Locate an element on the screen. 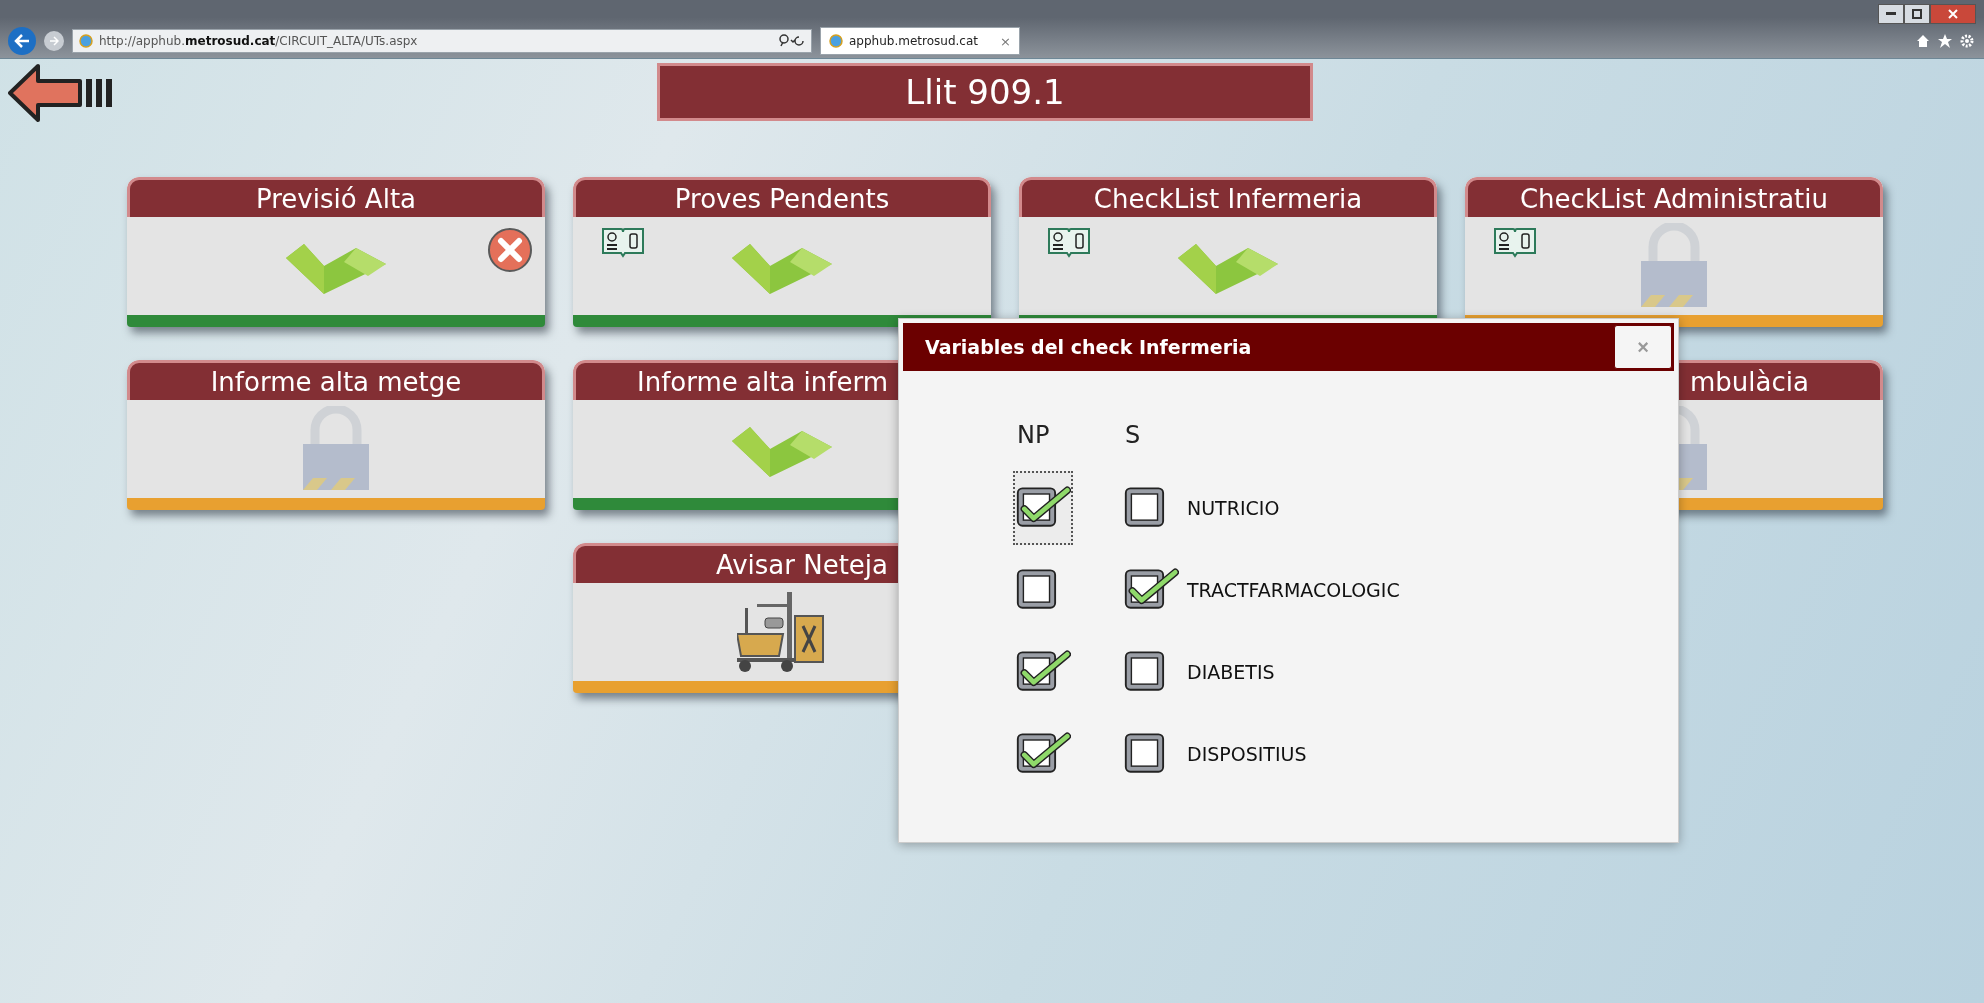  variable-label: DIABETIS is located at coordinates (1231, 672).